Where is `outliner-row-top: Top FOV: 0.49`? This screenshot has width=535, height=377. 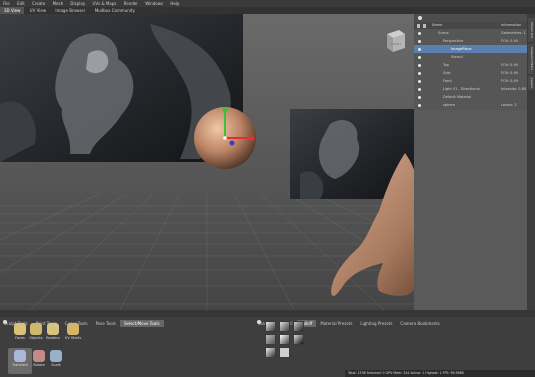 outliner-row-top: Top FOV: 0.49 is located at coordinates (470, 65).